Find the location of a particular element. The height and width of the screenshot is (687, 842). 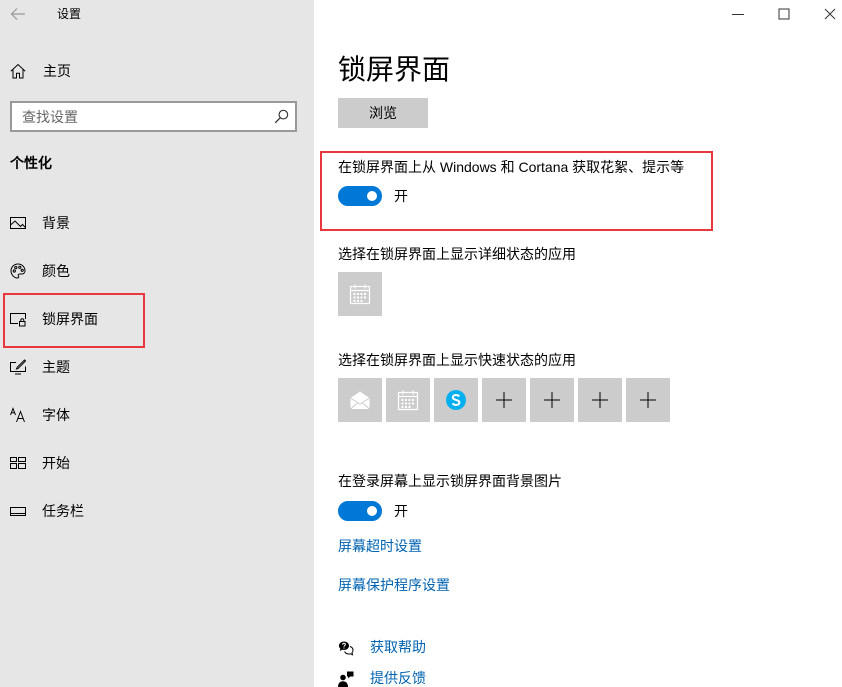

theme-icon is located at coordinates (18, 367).